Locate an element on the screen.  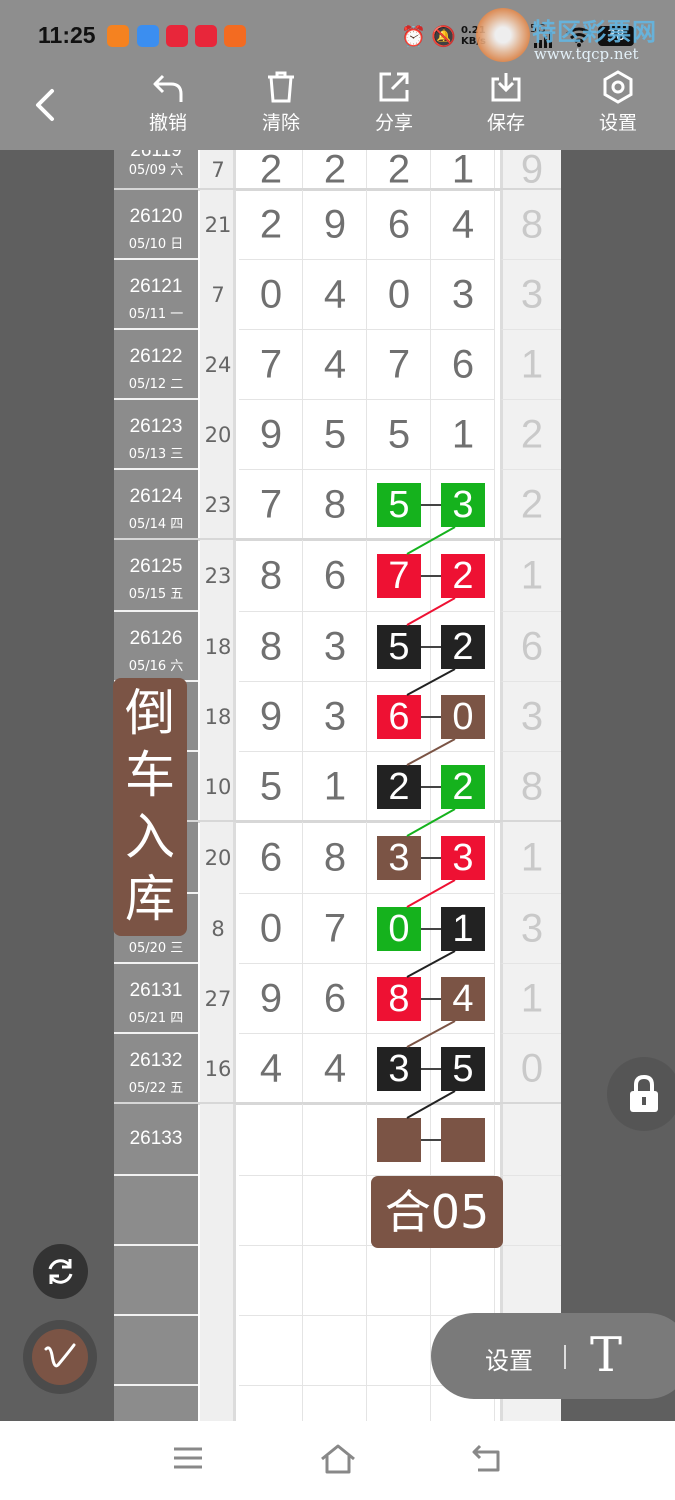
highlight-box: 6 is located at coordinates (399, 716).